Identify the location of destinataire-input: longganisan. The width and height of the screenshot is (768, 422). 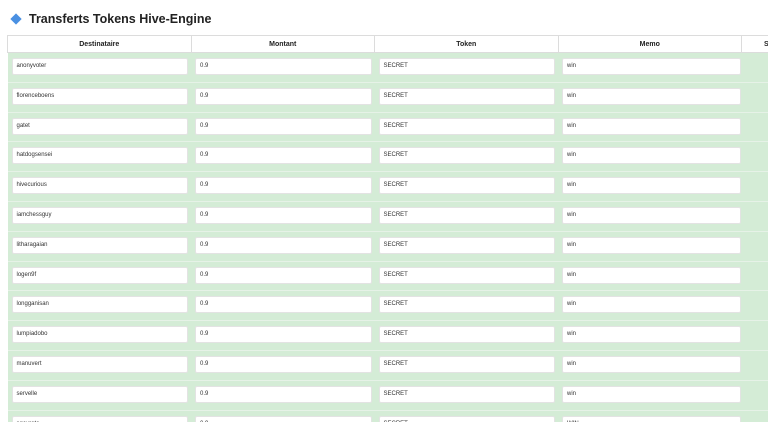
(99, 305).